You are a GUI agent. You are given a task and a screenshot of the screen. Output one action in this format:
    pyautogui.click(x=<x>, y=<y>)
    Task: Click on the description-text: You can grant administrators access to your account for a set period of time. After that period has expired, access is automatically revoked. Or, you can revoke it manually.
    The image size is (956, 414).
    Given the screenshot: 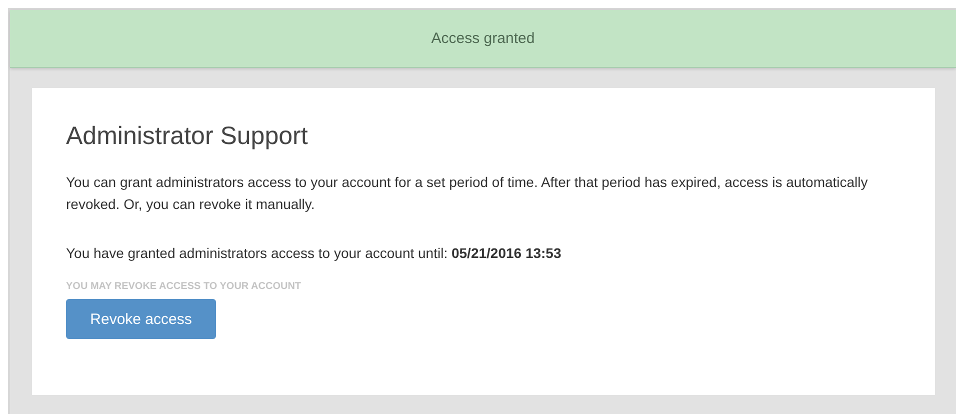 What is the action you would take?
    pyautogui.click(x=467, y=193)
    